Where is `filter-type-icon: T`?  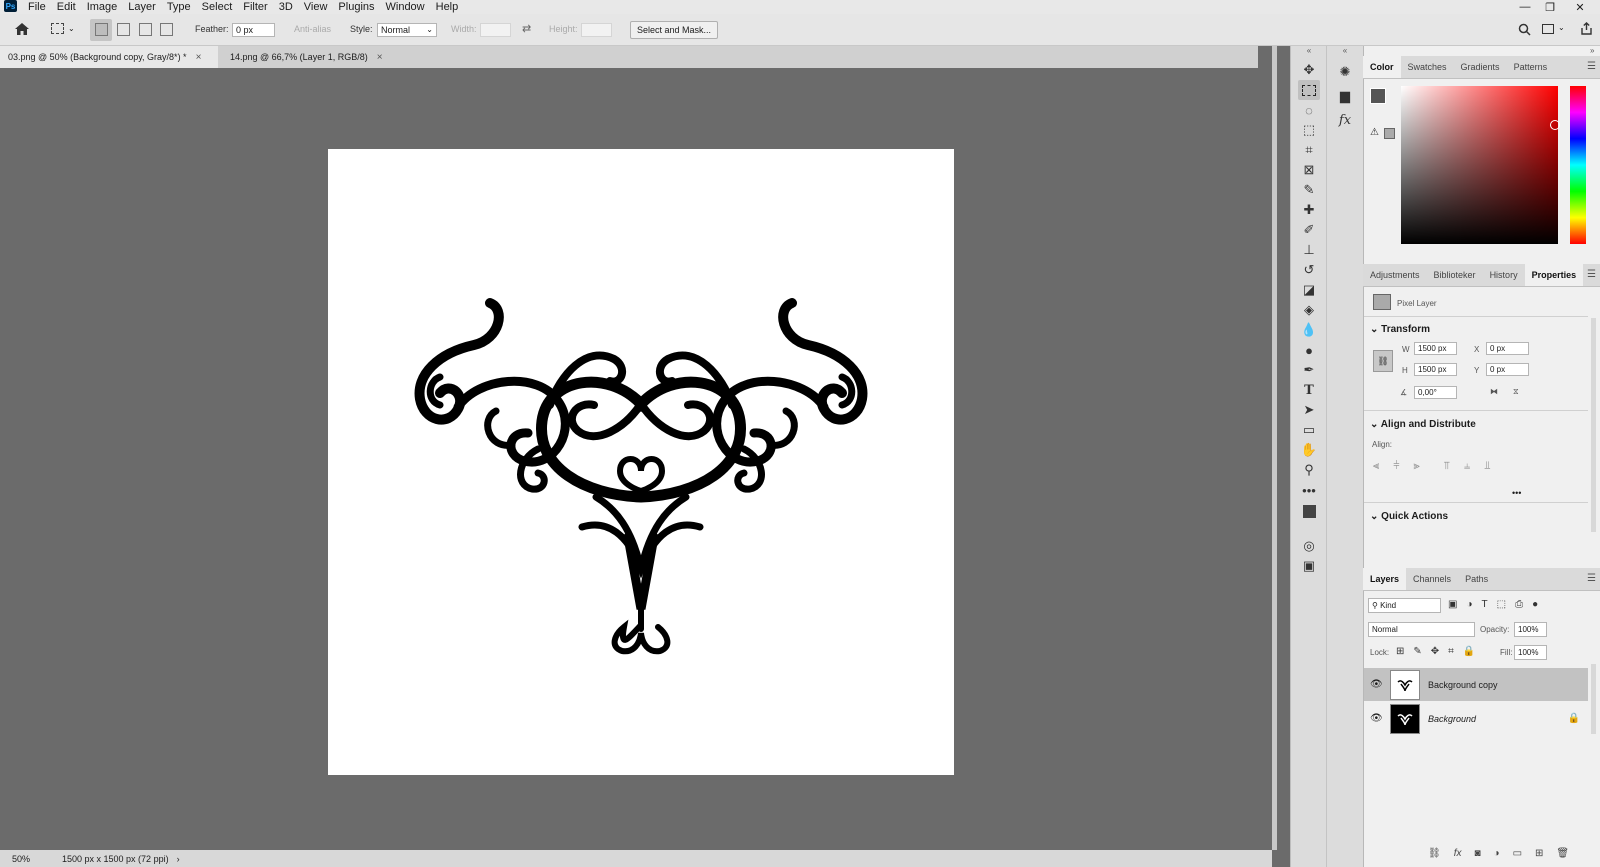
filter-type-icon: T is located at coordinates (1485, 604).